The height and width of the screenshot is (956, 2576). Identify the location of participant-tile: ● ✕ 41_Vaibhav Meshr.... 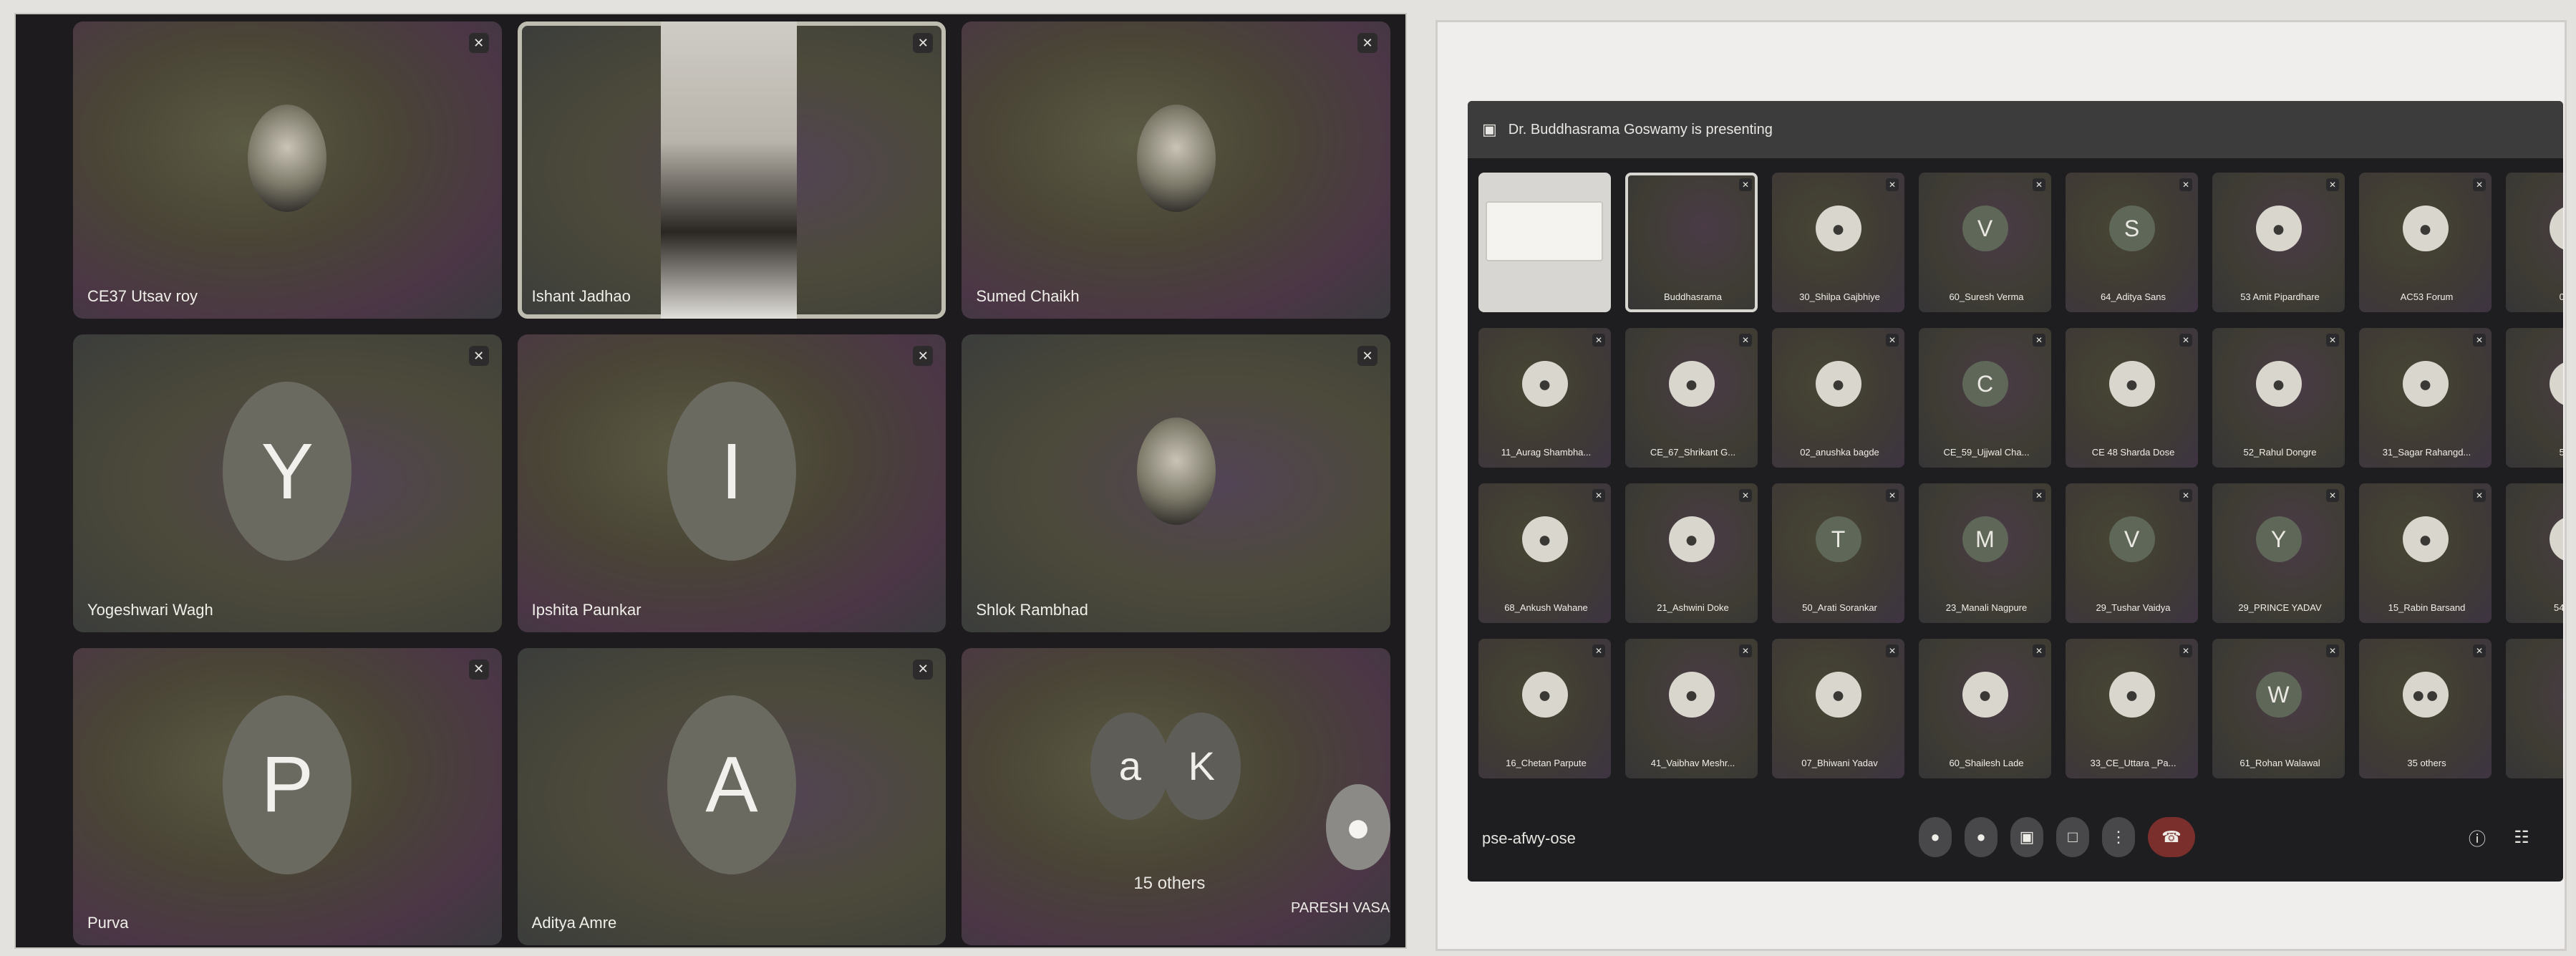
(1692, 708).